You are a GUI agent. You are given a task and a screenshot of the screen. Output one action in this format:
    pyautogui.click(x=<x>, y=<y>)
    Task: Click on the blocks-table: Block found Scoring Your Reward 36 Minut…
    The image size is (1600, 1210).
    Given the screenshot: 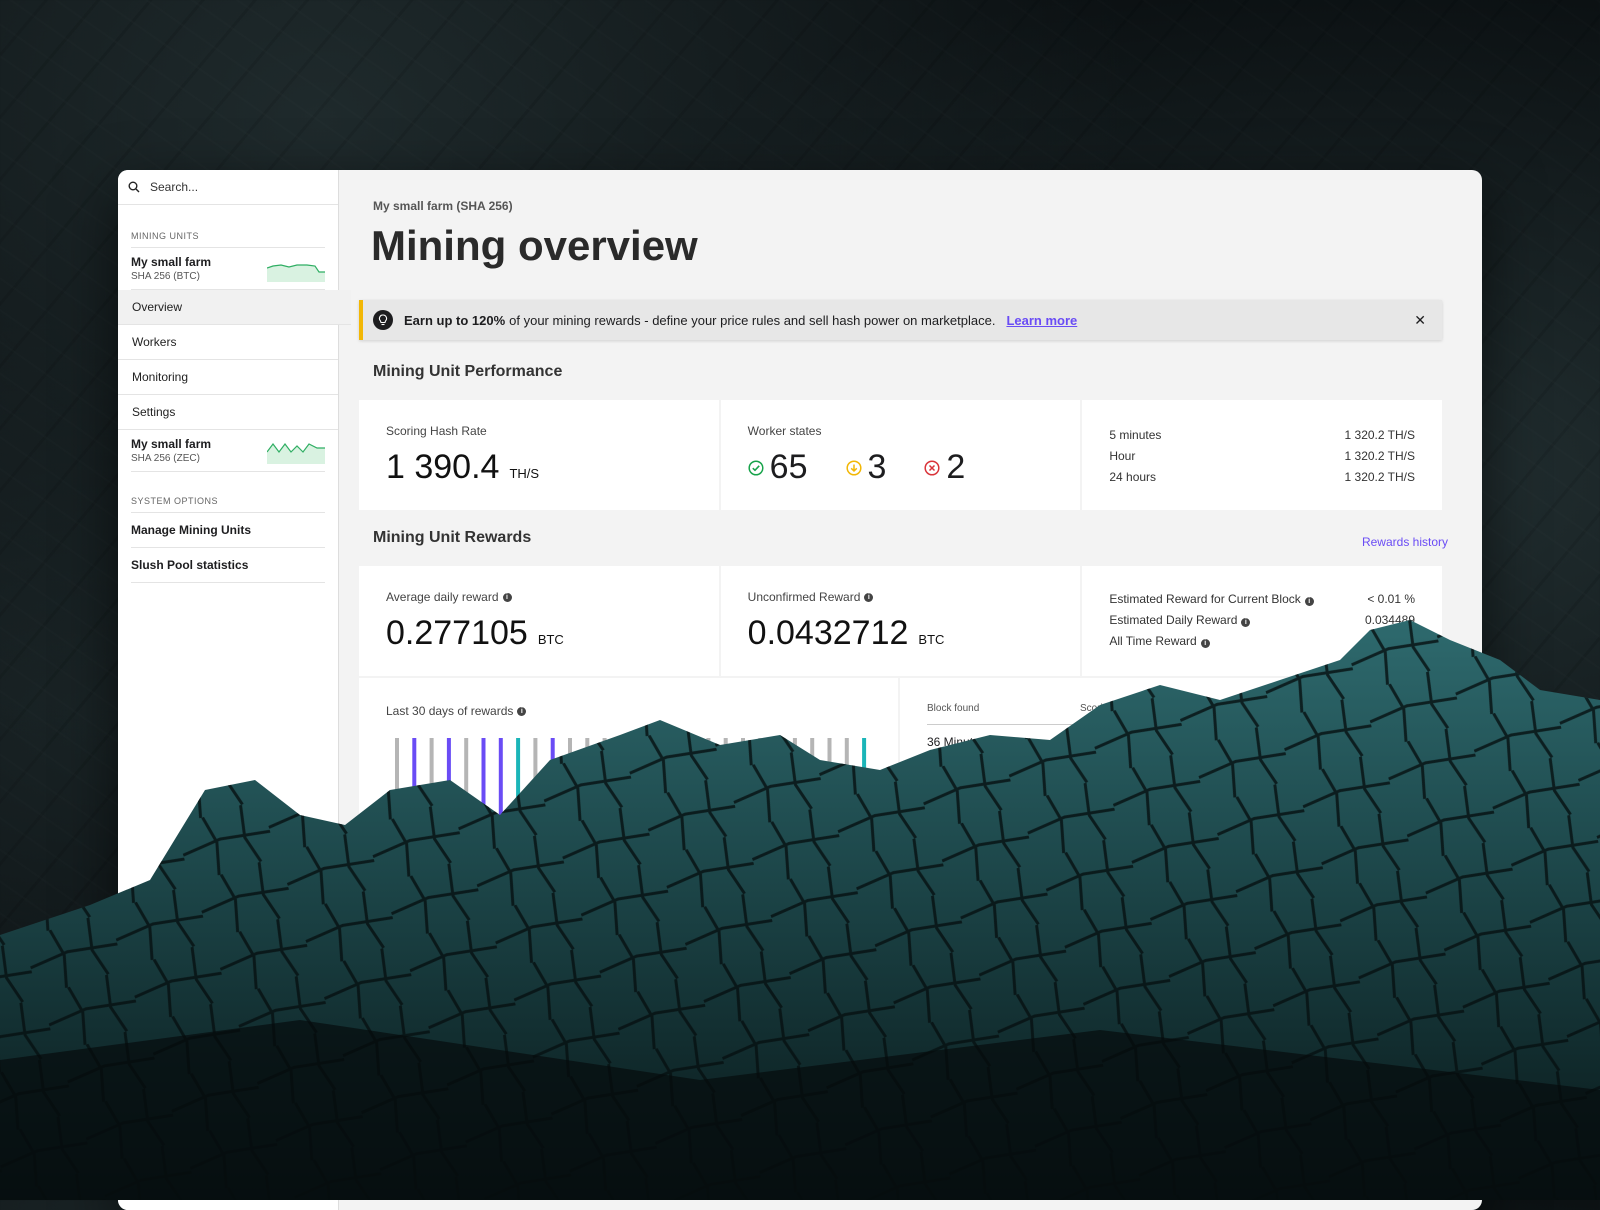 What is the action you would take?
    pyautogui.click(x=1167, y=731)
    